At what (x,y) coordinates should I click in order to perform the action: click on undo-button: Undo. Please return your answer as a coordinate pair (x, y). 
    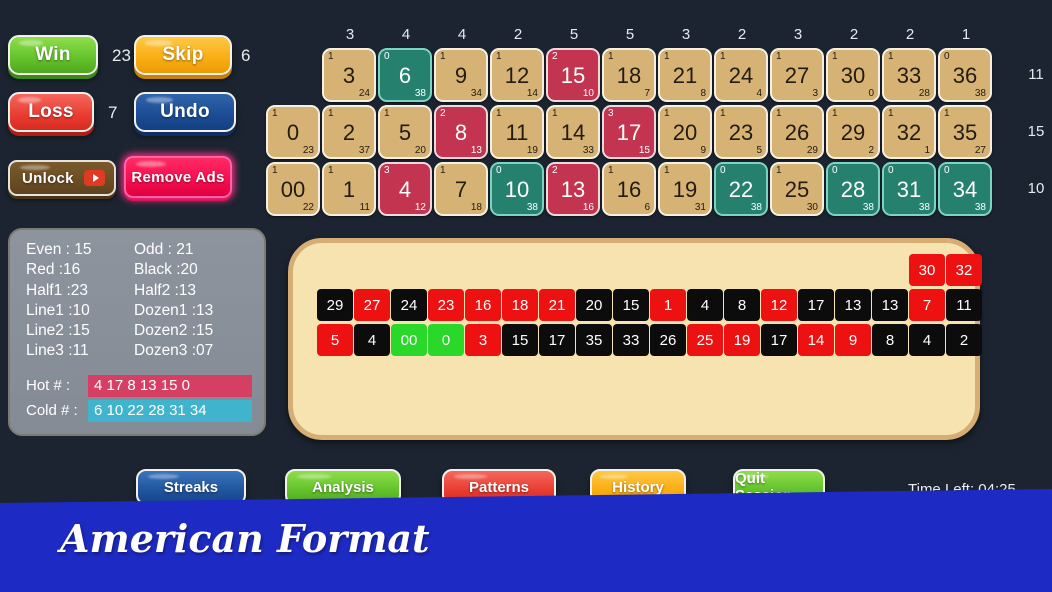
    Looking at the image, I should click on (185, 112).